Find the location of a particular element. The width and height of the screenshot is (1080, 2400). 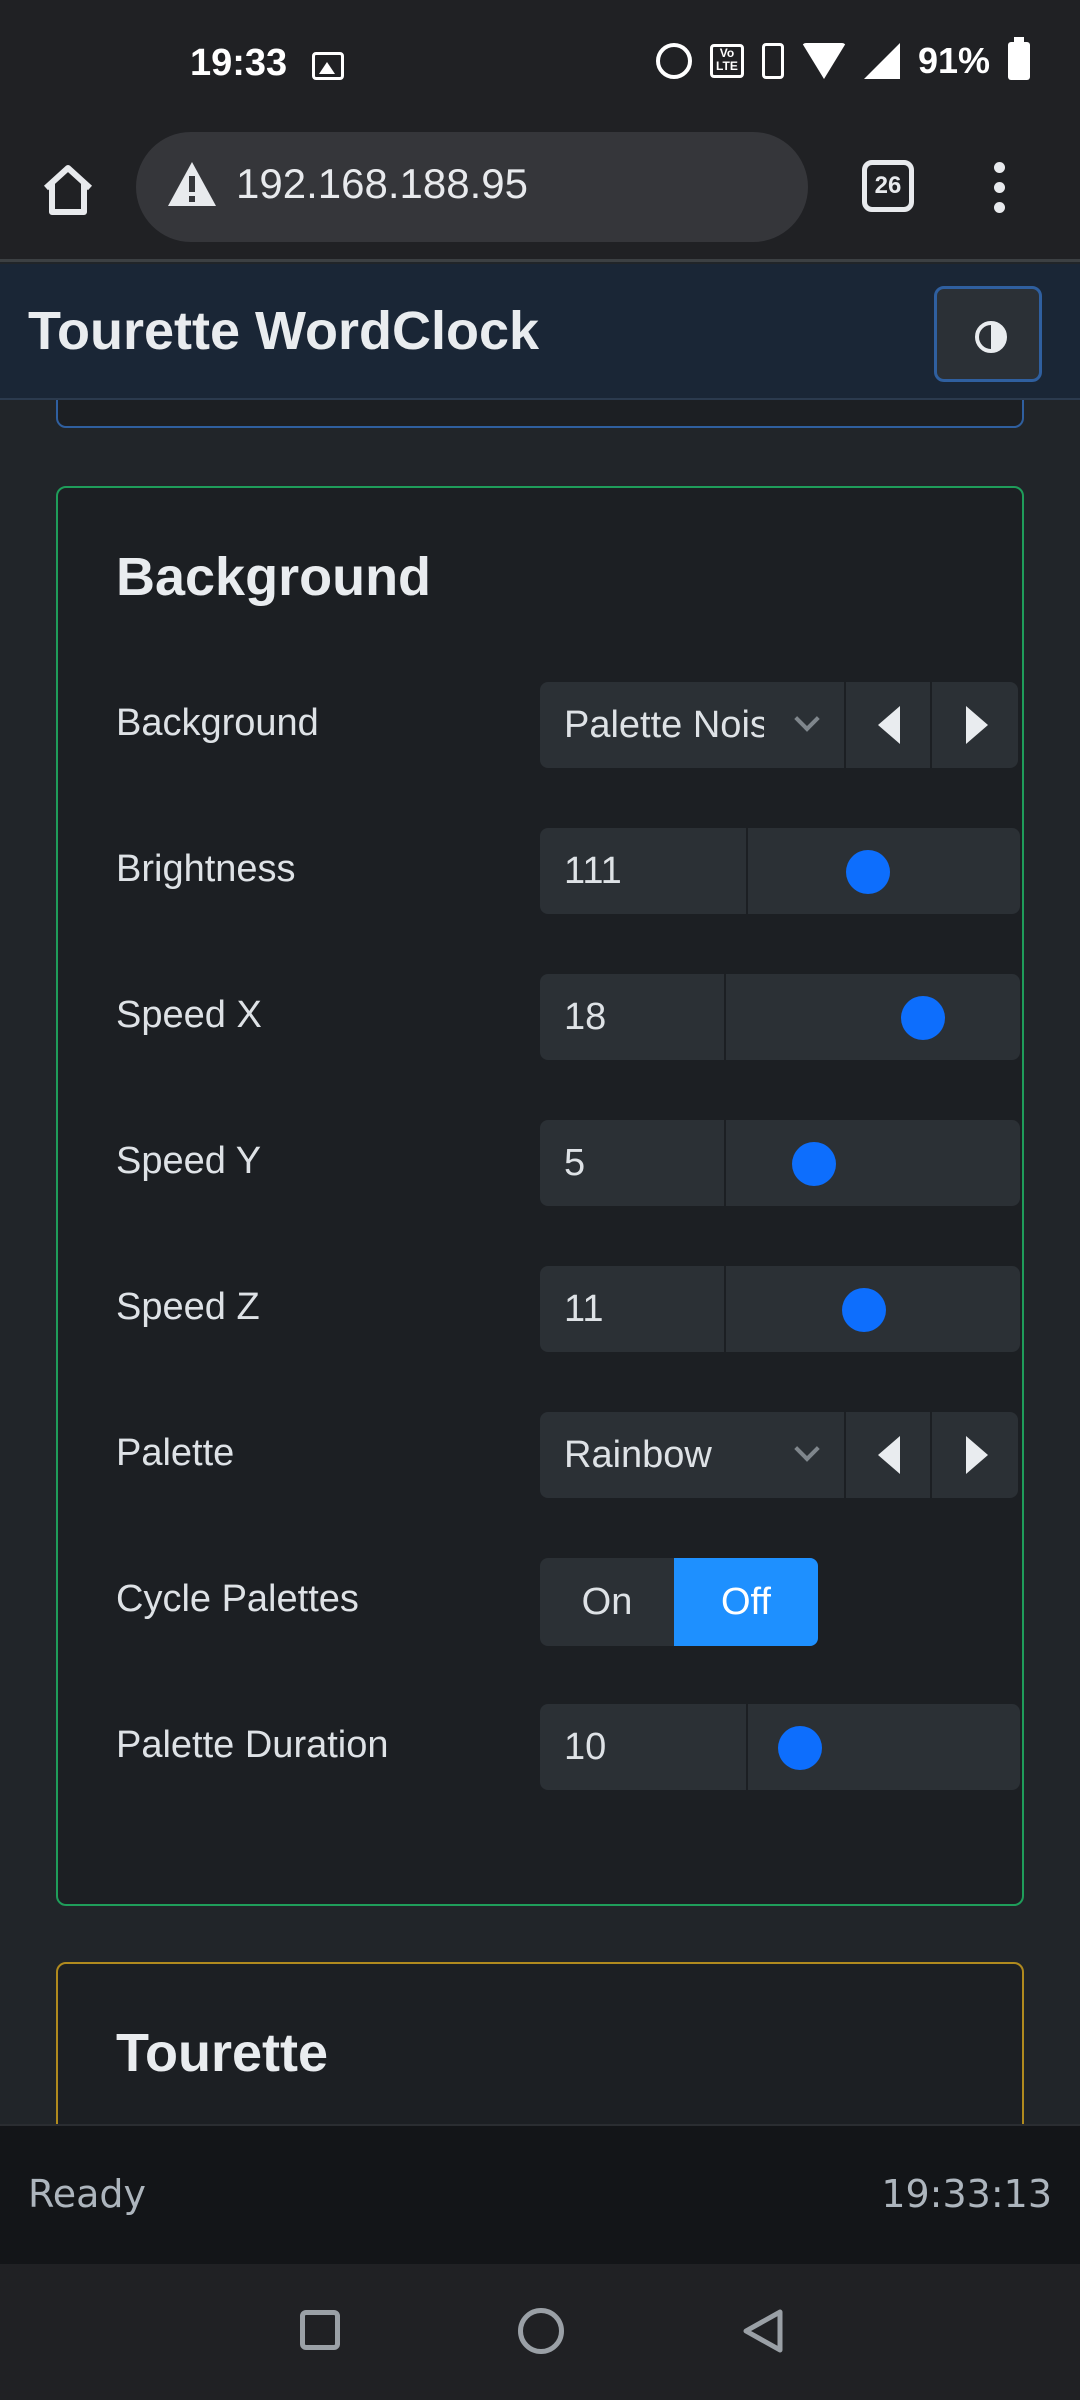

background-next-button is located at coordinates (975, 725).